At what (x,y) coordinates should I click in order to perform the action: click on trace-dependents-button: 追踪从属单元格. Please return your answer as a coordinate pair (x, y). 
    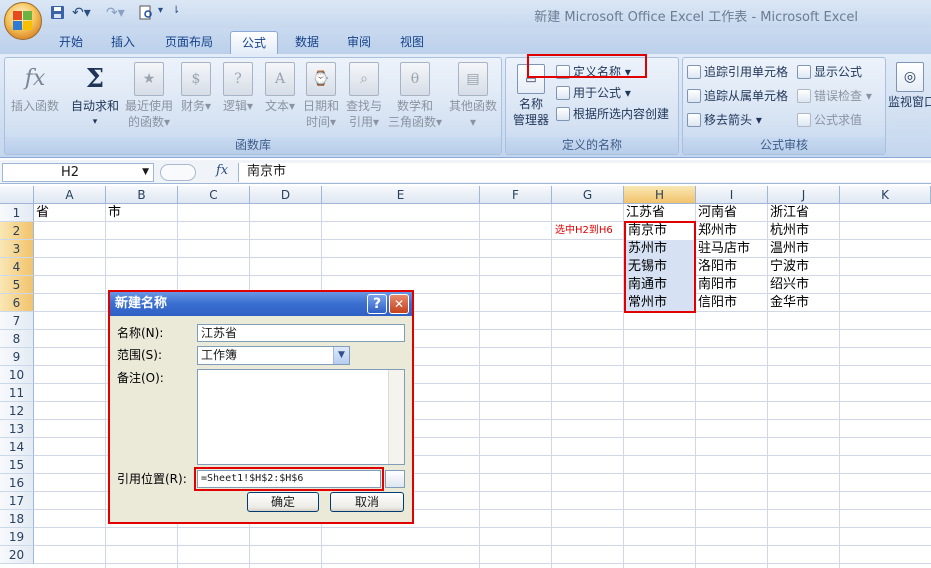
    Looking at the image, I should click on (737, 96).